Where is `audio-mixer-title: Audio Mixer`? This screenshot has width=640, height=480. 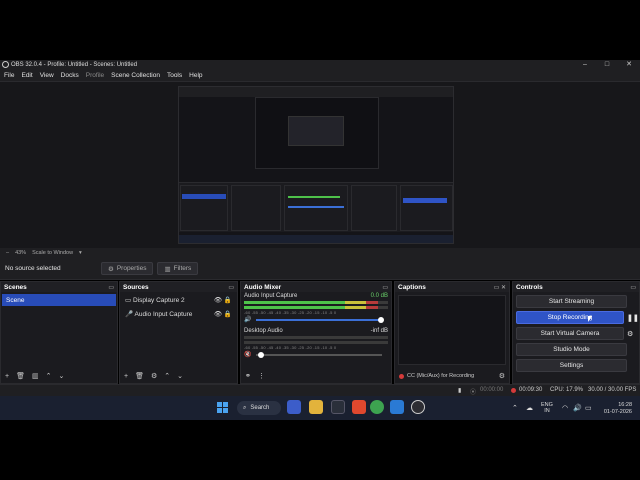
audio-mixer-title: Audio Mixer is located at coordinates (263, 287).